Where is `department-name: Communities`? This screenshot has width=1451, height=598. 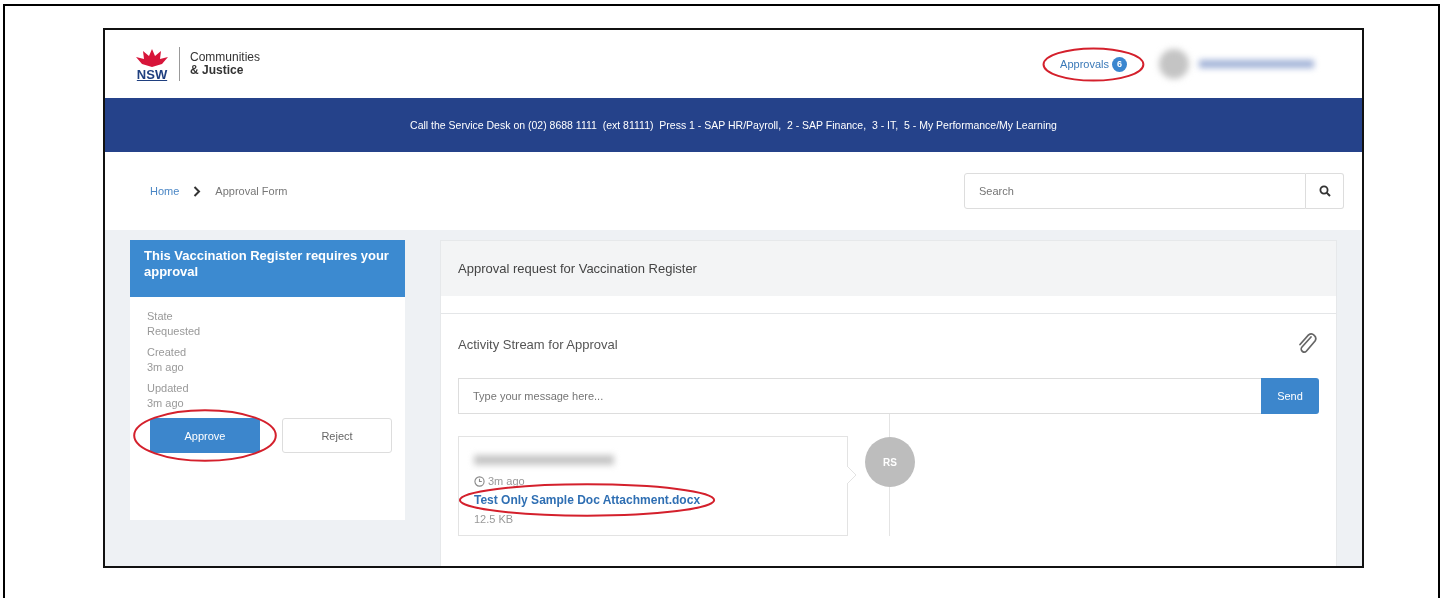
department-name: Communities is located at coordinates (225, 57).